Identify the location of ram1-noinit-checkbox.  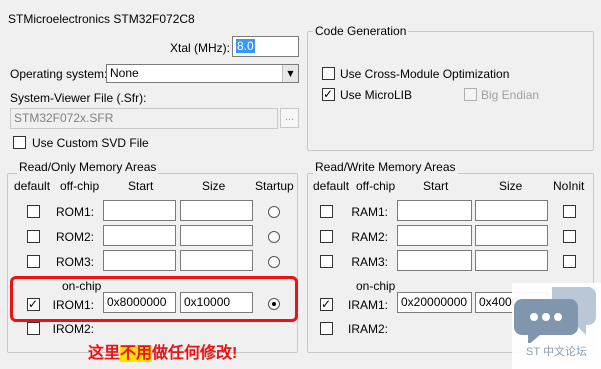
(569, 211).